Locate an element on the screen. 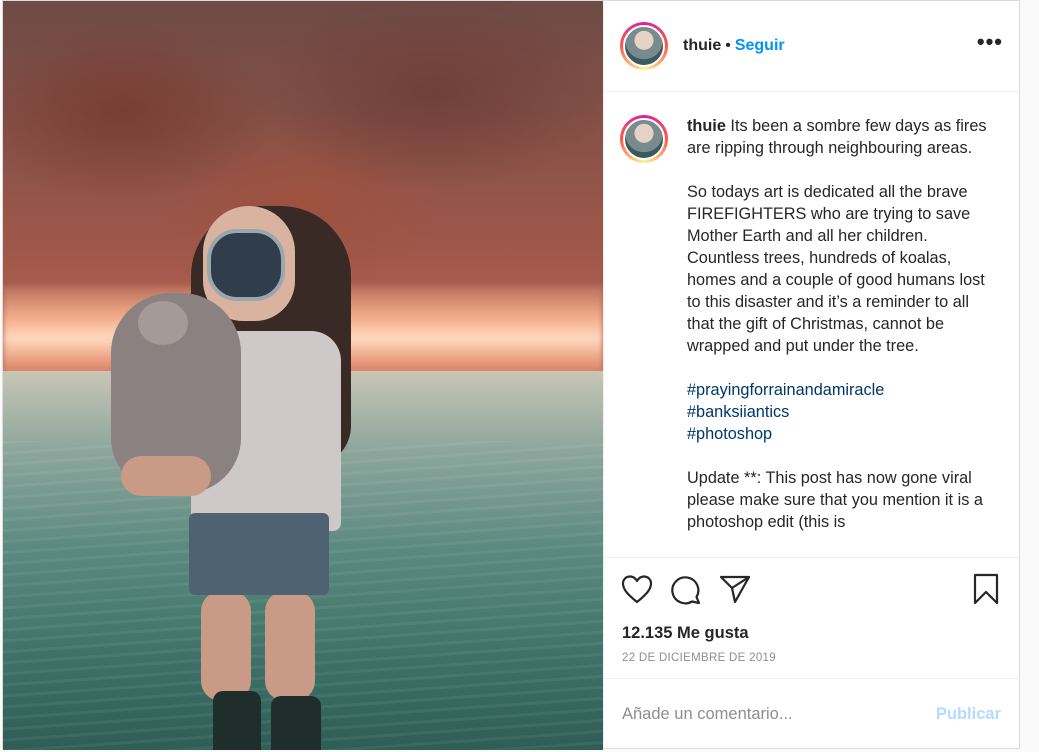  more-options-icon: ••• is located at coordinates (990, 46).